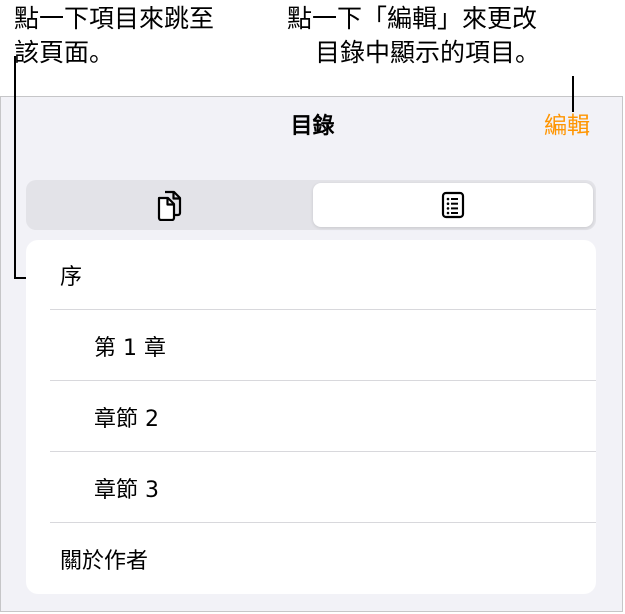 The image size is (625, 614). Describe the element at coordinates (312, 126) in the screenshot. I see `page-title: 目錄` at that location.